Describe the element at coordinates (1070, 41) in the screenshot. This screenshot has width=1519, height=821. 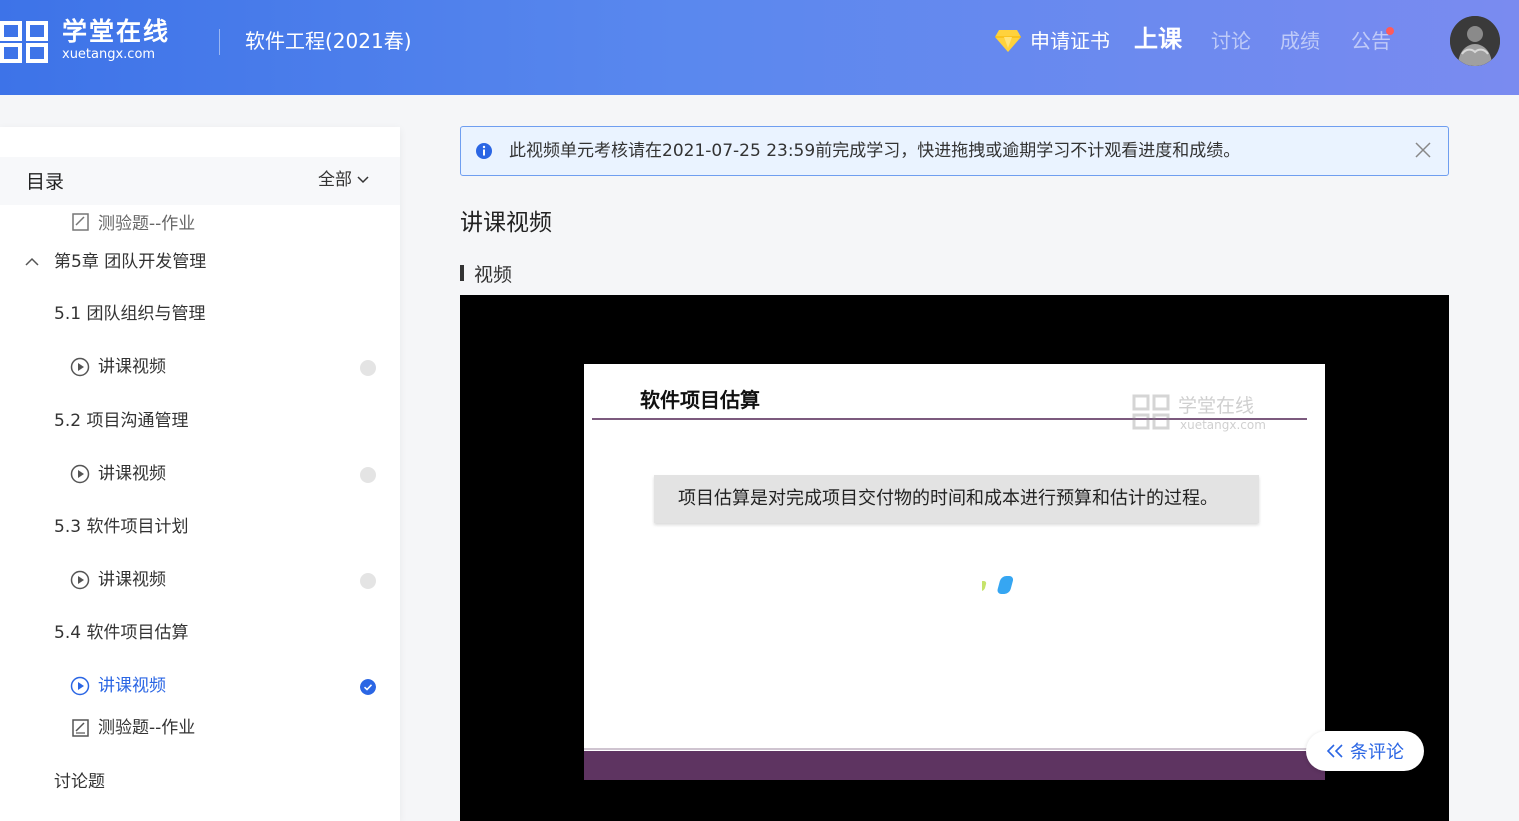
I see `nav-certificate-label: 申请证书` at that location.